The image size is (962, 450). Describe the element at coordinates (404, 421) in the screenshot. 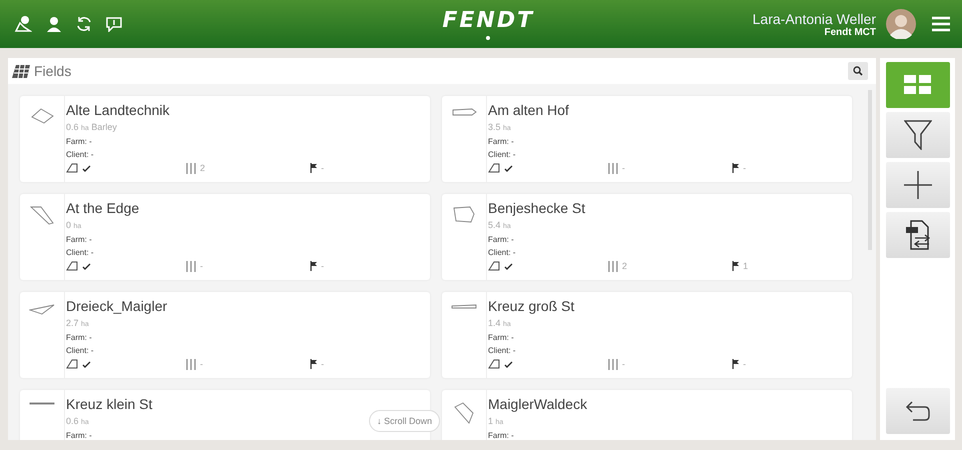

I see `scroll-down-button: ↓ Scroll Down` at that location.